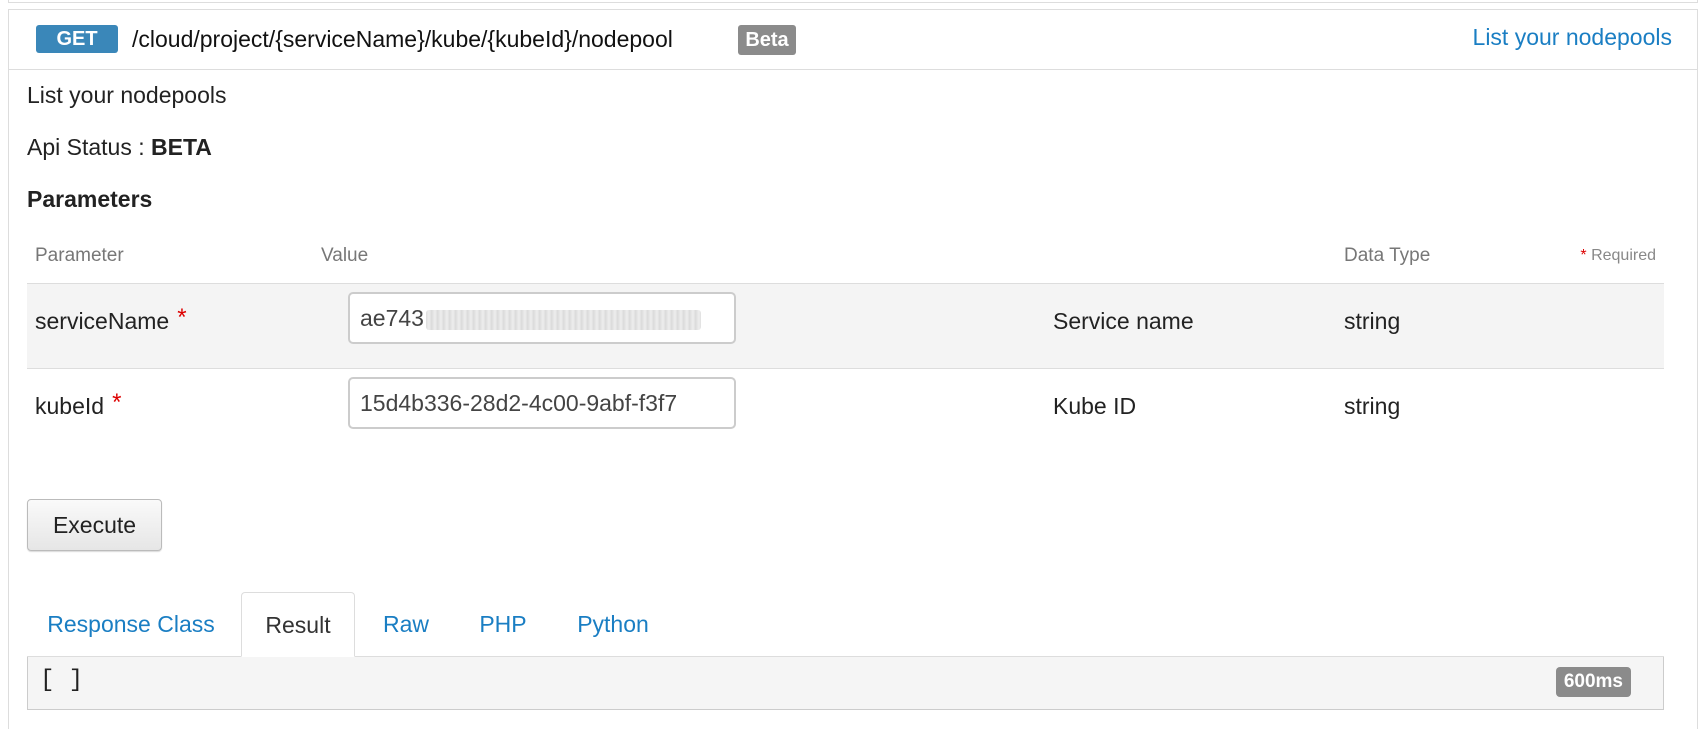 The image size is (1707, 729). What do you see at coordinates (1572, 37) in the screenshot?
I see `endpoint-summary-link: List your nodepools` at bounding box center [1572, 37].